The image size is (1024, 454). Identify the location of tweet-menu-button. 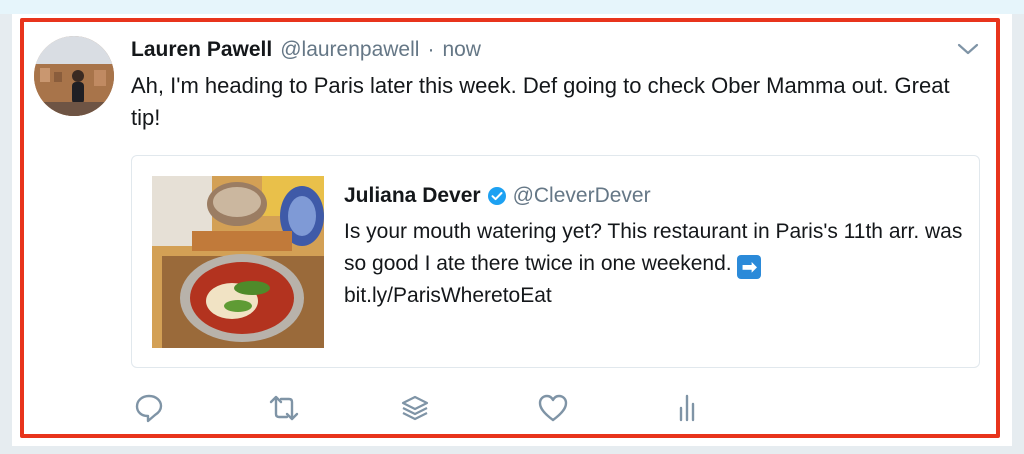
(968, 49).